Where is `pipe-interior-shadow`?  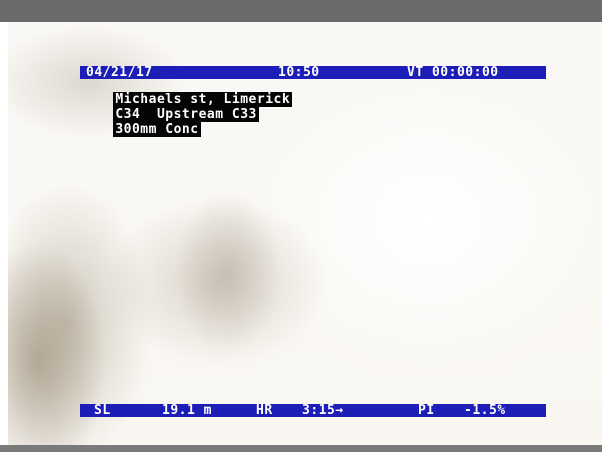 pipe-interior-shadow is located at coordinates (228, 272).